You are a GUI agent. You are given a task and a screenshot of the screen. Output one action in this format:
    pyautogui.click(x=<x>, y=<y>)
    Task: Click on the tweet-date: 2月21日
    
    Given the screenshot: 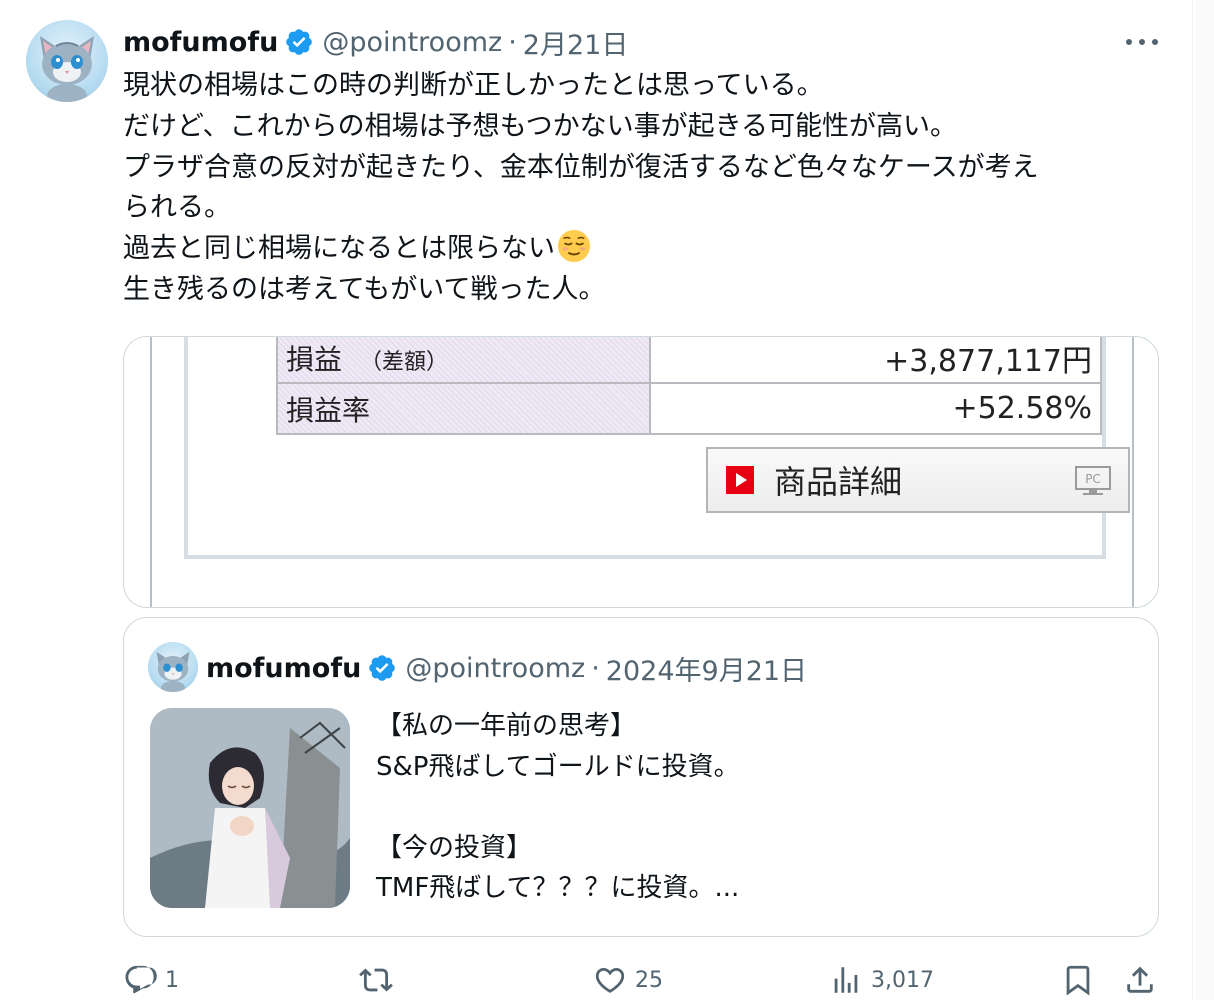 What is the action you would take?
    pyautogui.click(x=576, y=42)
    